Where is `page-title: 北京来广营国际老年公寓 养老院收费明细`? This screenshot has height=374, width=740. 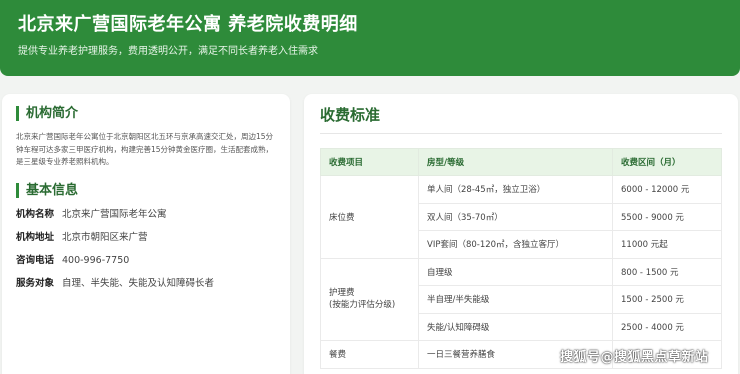 page-title: 北京来广营国际老年公寓 养老院收费明细 is located at coordinates (188, 24).